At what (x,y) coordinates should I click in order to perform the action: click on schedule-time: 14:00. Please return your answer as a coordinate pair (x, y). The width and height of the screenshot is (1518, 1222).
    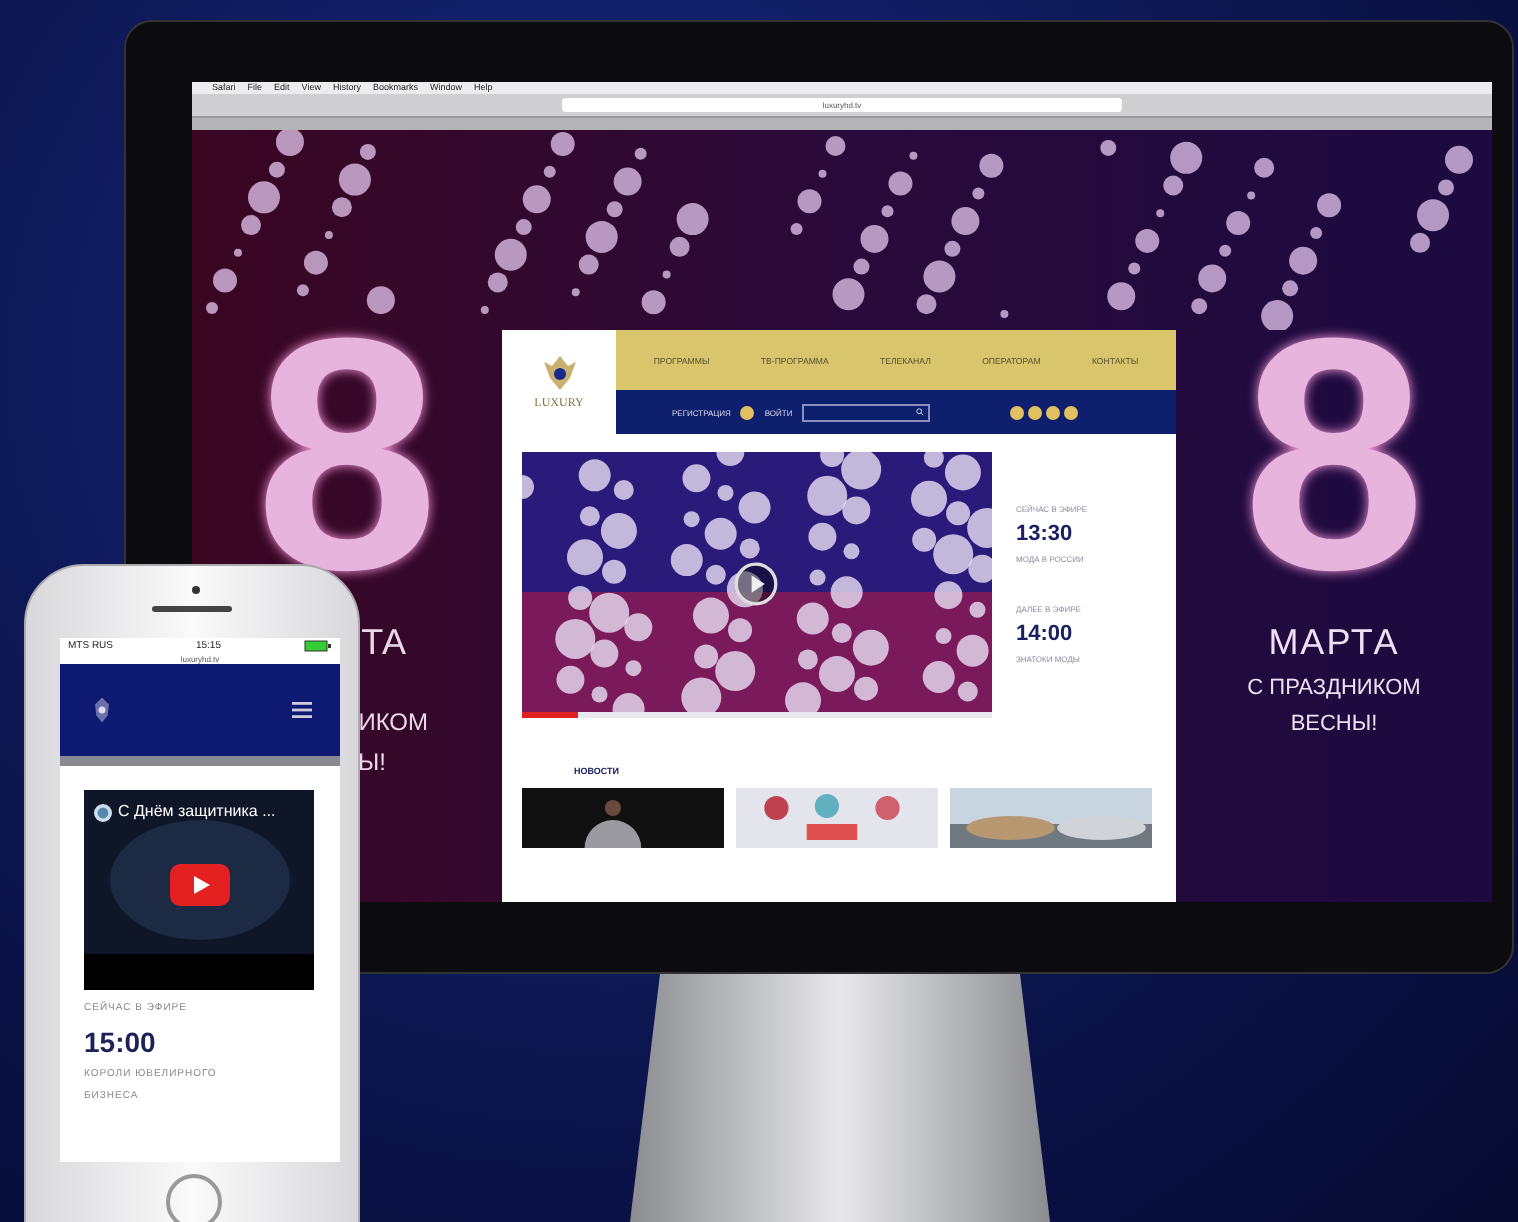
    Looking at the image, I should click on (1045, 634).